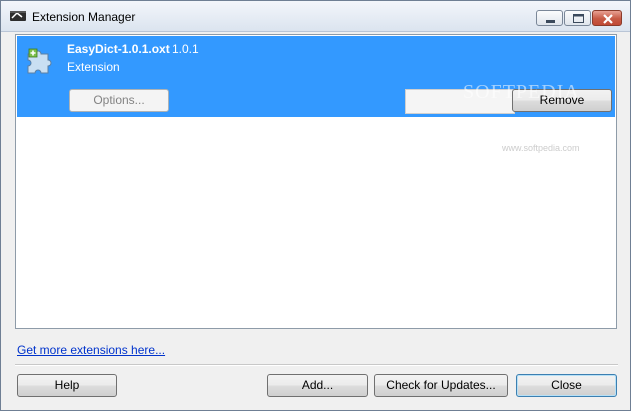 The width and height of the screenshot is (631, 411). I want to click on app-logo-icon, so click(18, 16).